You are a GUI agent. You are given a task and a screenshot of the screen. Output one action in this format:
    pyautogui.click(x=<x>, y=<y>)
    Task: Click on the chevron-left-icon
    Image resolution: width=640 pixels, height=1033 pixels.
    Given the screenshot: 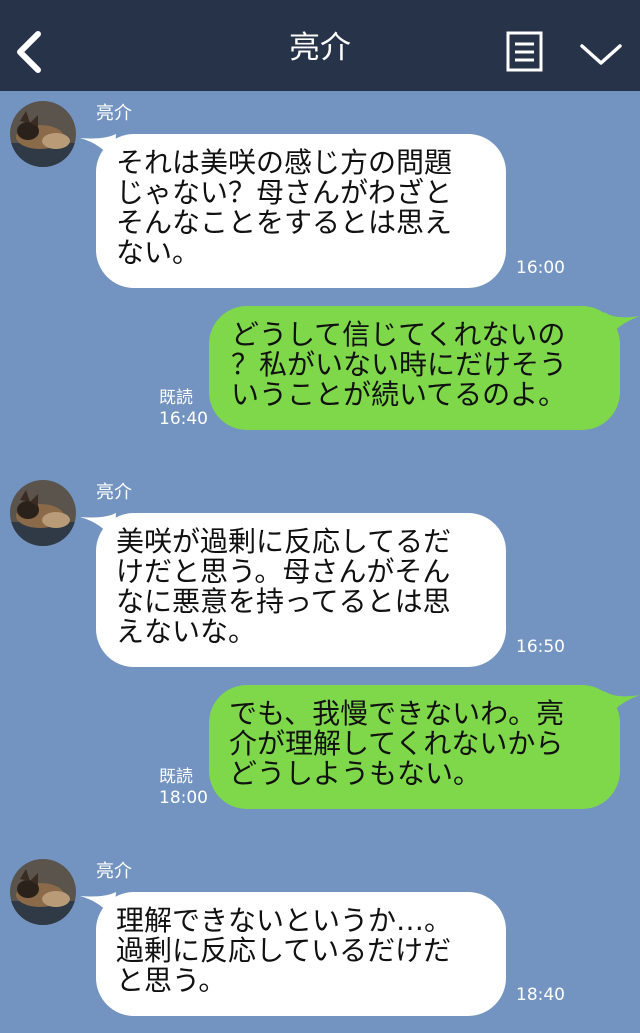 What is the action you would take?
    pyautogui.click(x=29, y=52)
    